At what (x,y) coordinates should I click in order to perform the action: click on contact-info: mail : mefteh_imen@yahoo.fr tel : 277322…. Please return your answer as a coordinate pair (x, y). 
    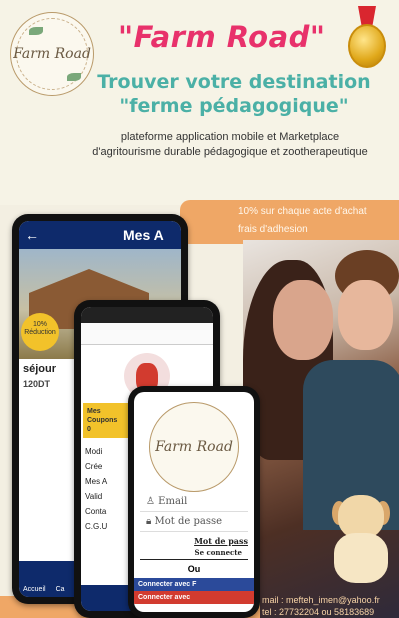
    Looking at the image, I should click on (330, 606).